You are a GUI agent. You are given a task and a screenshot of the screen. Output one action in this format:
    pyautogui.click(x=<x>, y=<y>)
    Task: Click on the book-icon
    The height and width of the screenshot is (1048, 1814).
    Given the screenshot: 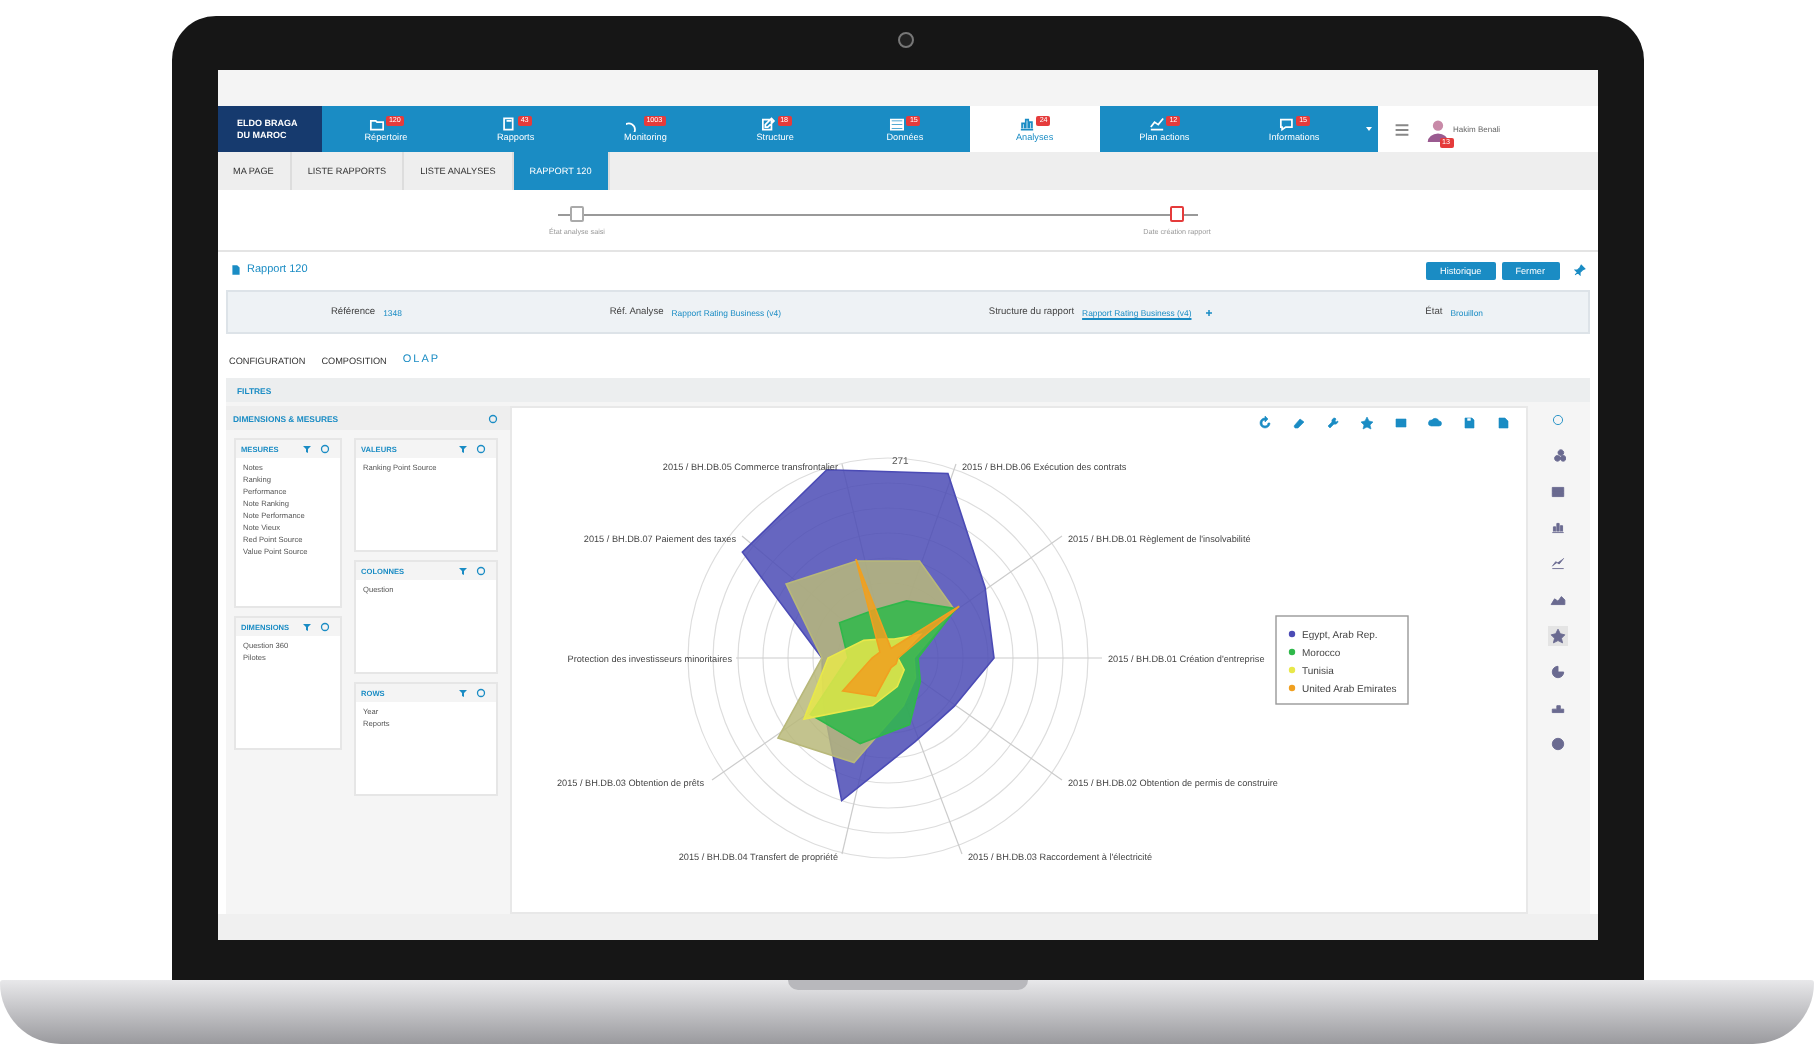 What is the action you would take?
    pyautogui.click(x=508, y=124)
    